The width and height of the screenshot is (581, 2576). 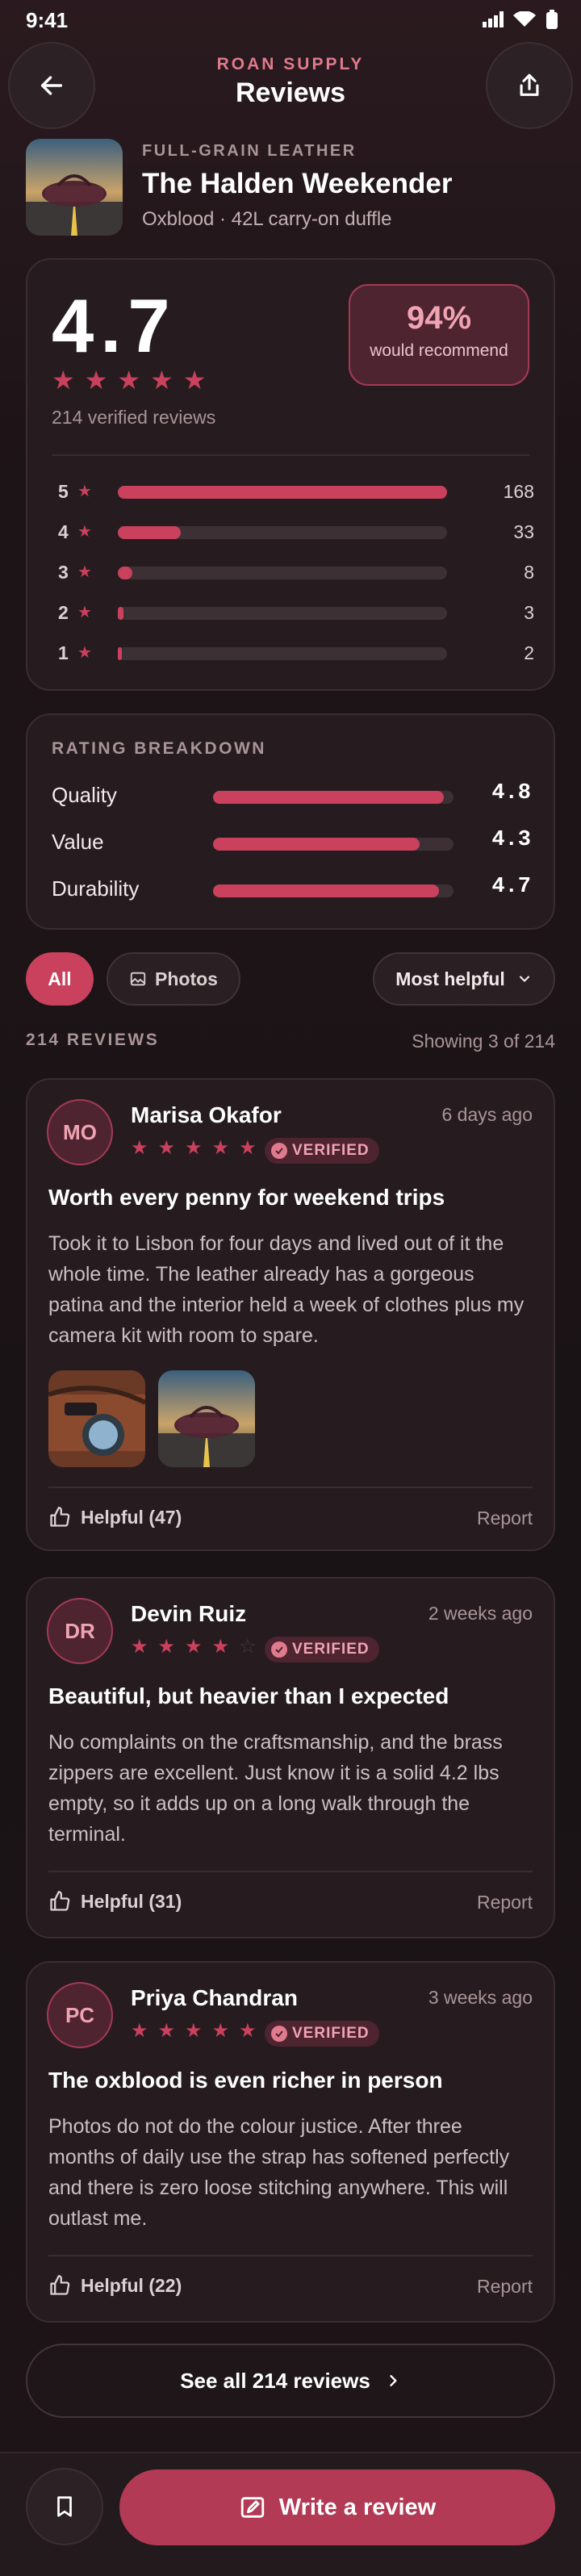 What do you see at coordinates (63, 572) in the screenshot?
I see `histogram-label: 3` at bounding box center [63, 572].